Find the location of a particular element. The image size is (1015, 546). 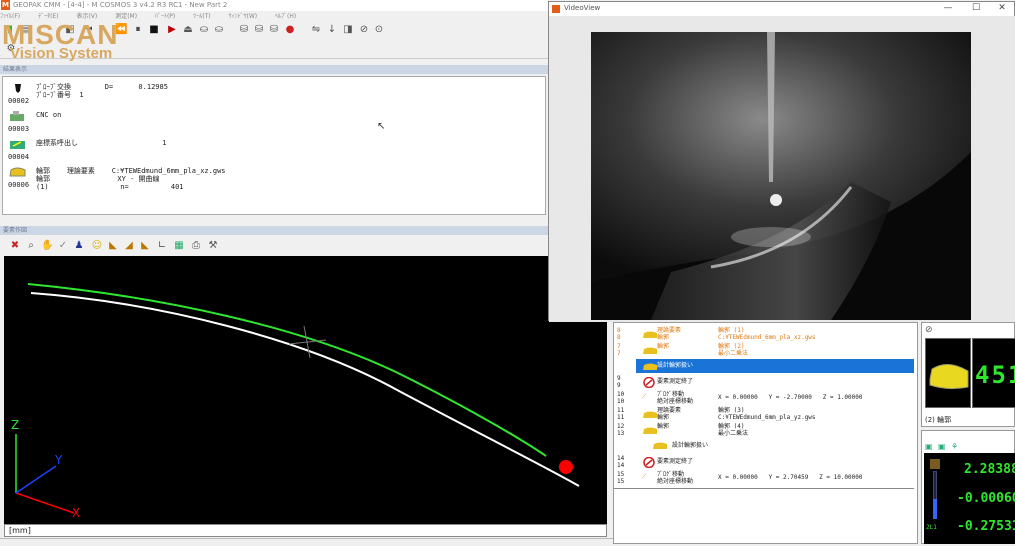

lcd-digits: 451 is located at coordinates (995, 375).